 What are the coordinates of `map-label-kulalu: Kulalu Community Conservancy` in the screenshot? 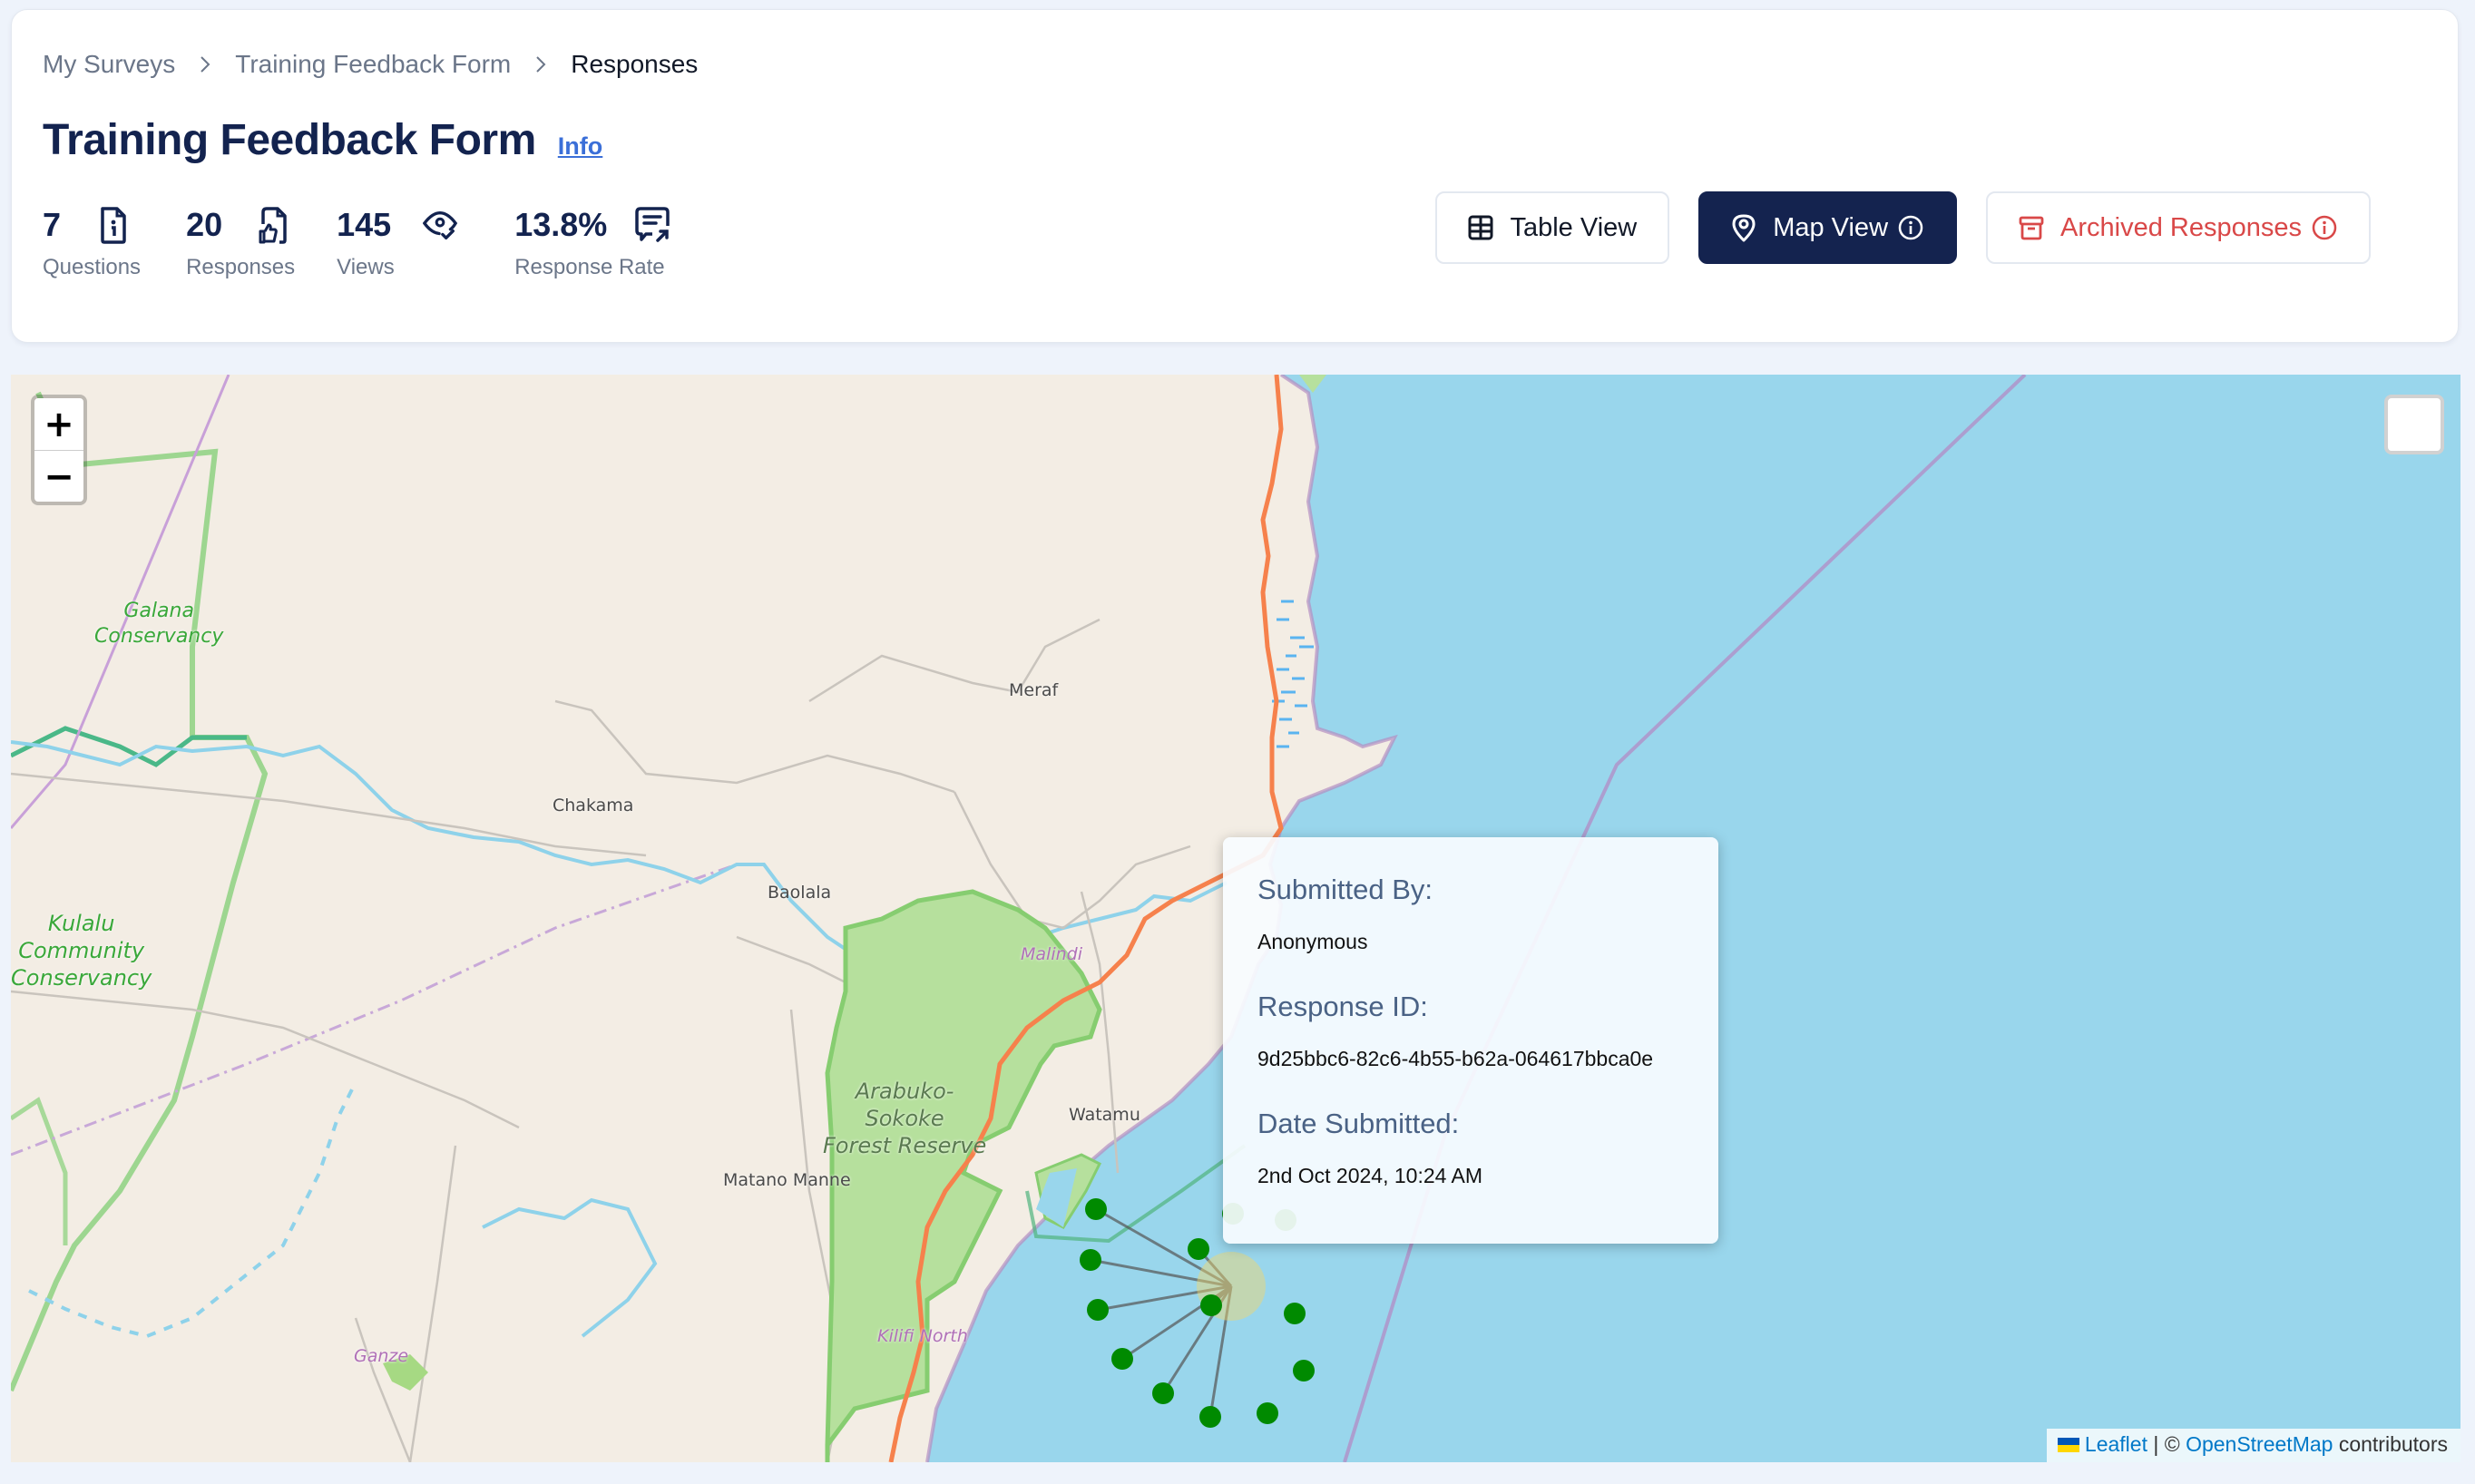 It's located at (81, 951).